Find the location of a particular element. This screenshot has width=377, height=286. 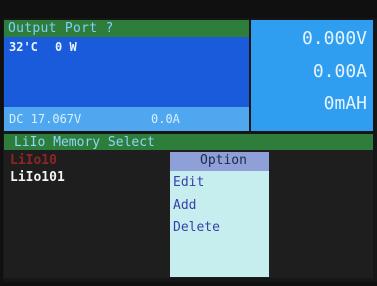

voltage-value: 0.000V is located at coordinates (334, 38).